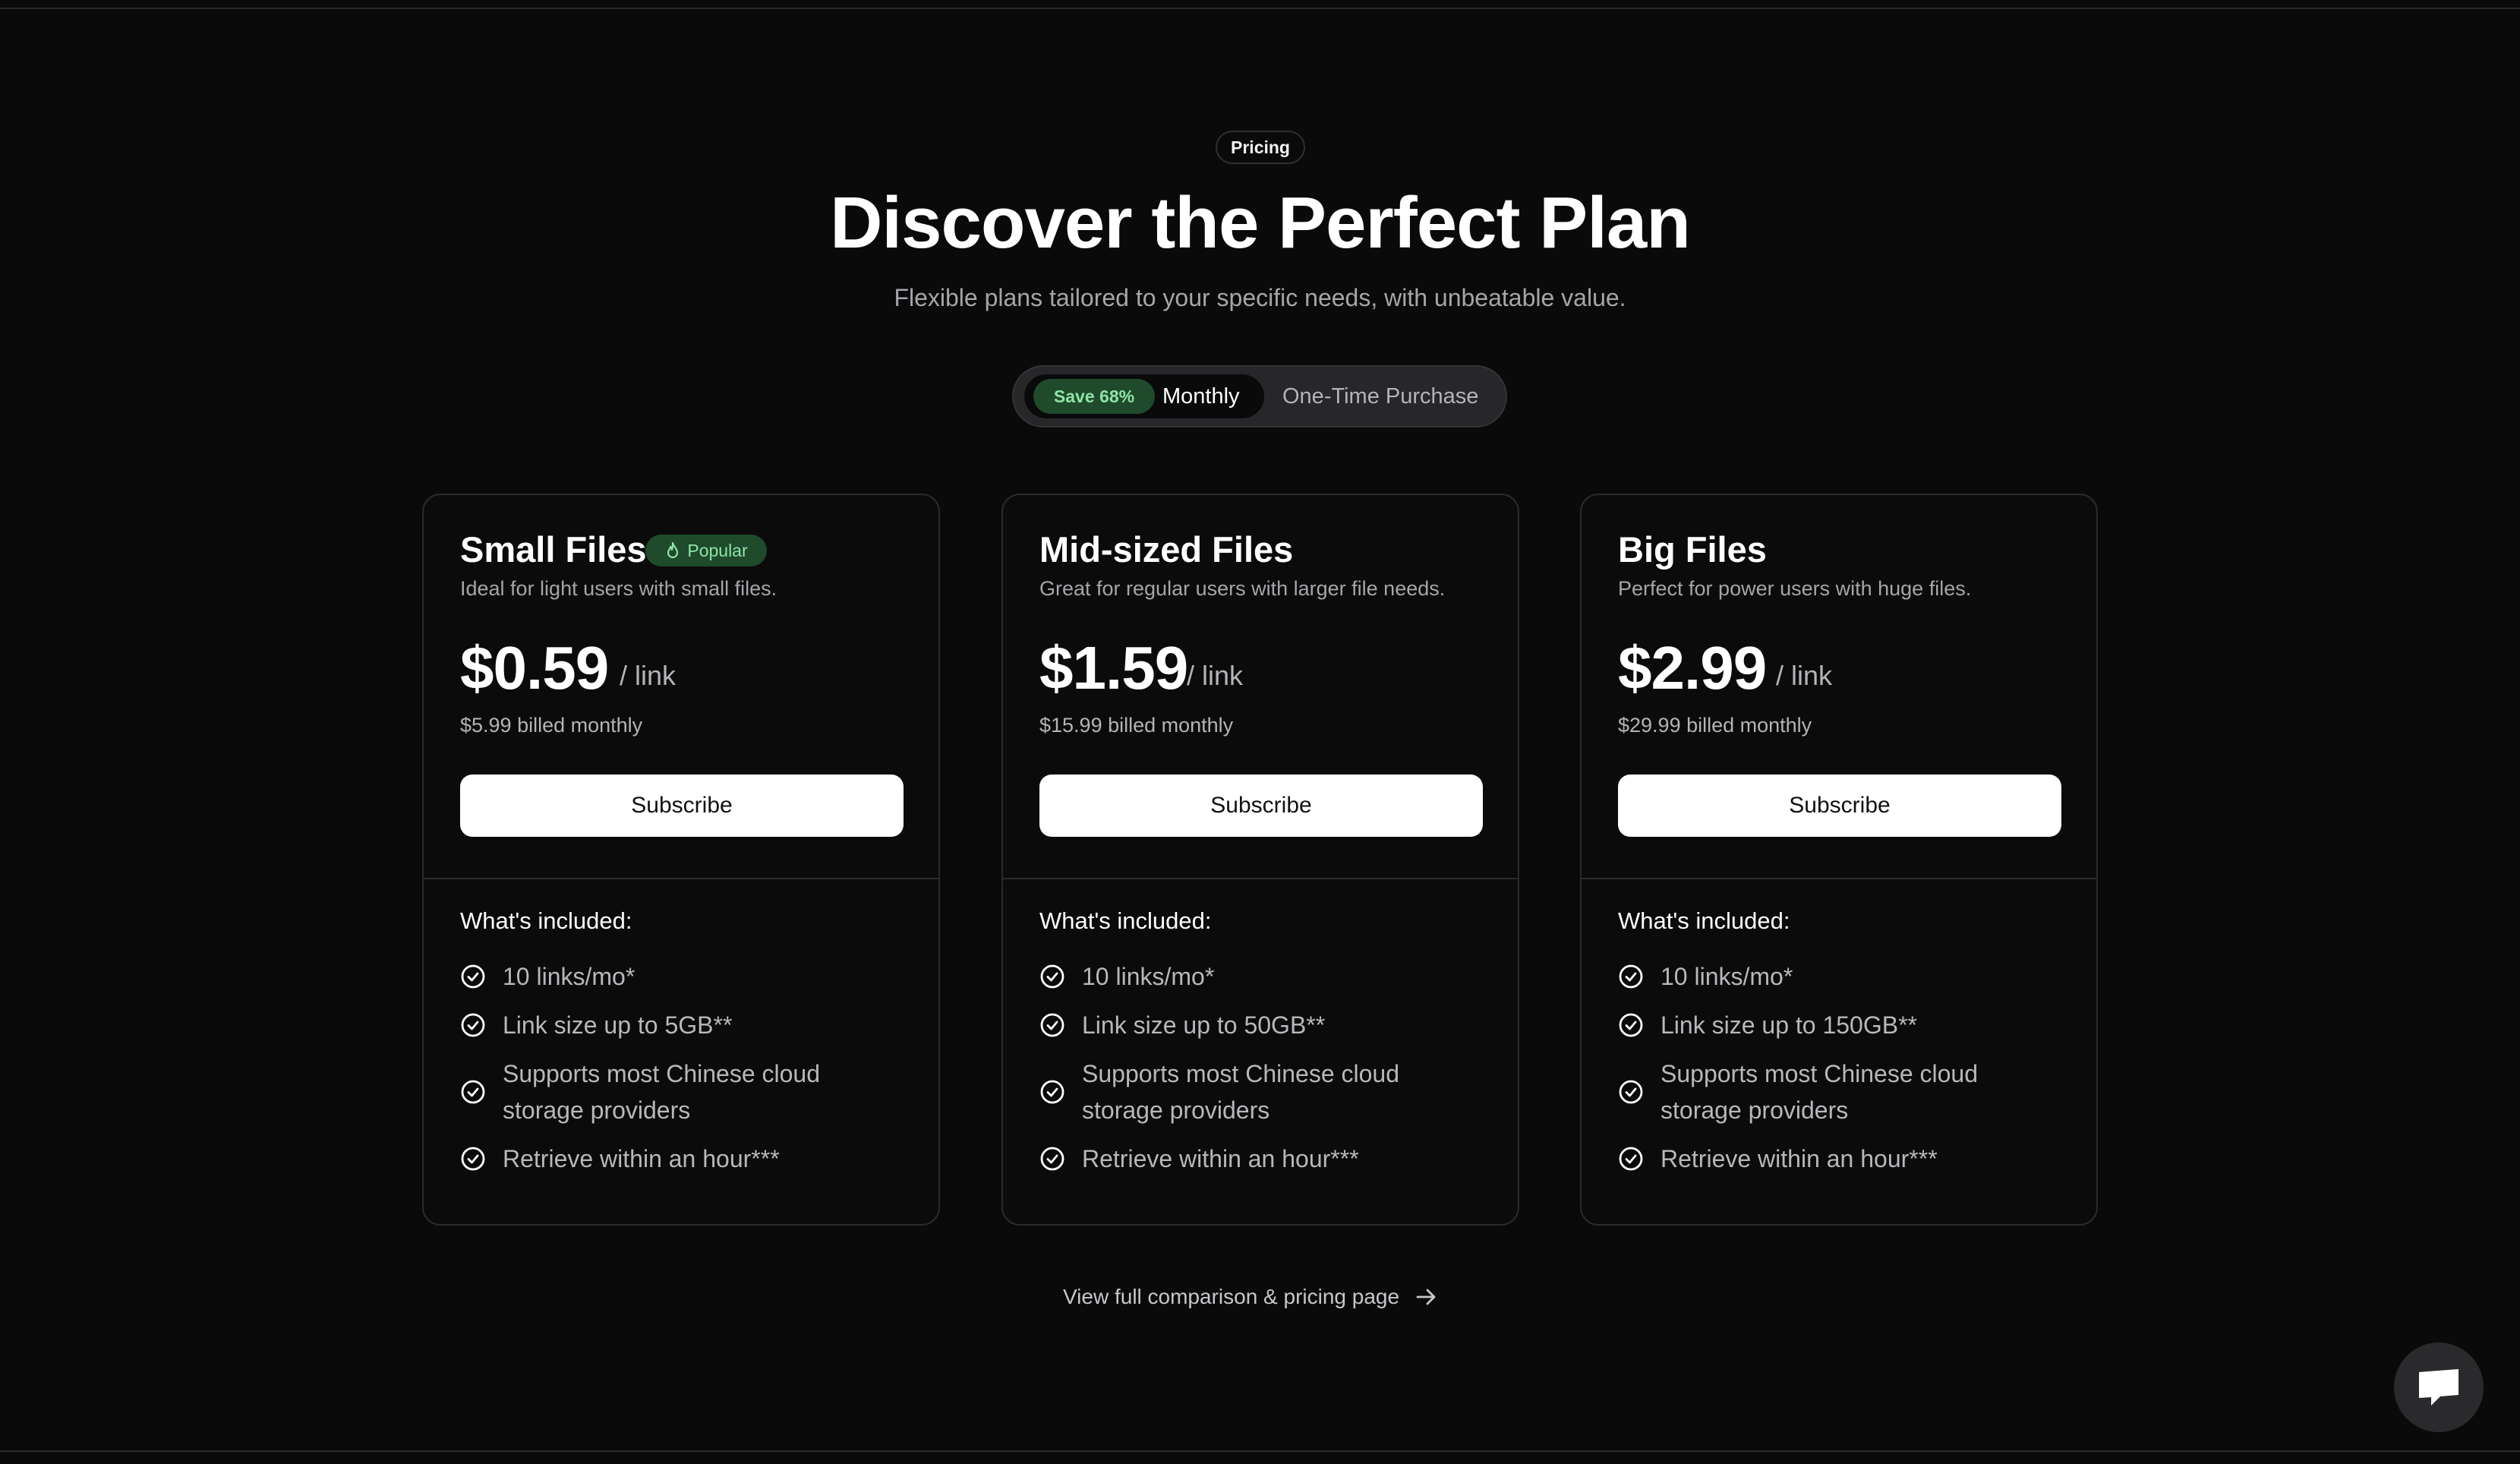 Image resolution: width=2520 pixels, height=1464 pixels. I want to click on chat-bubble-icon, so click(2438, 1387).